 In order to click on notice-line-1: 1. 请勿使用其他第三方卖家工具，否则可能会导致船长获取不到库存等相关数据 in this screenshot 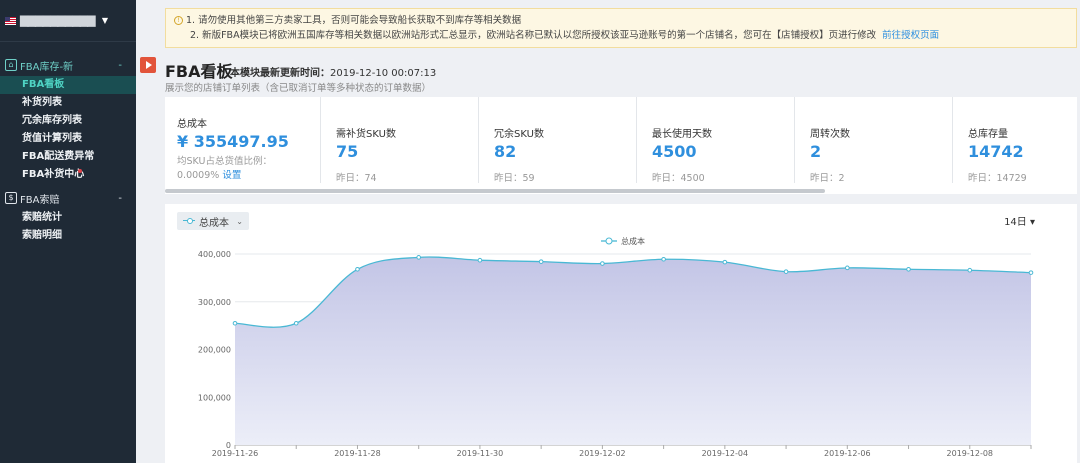, I will do `click(354, 20)`.